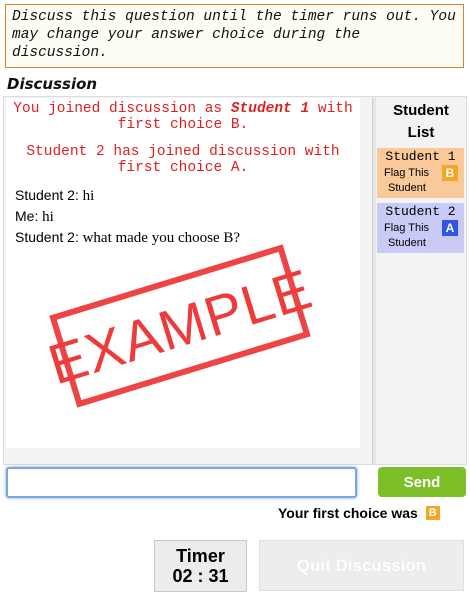 This screenshot has height=600, width=470. I want to click on student-identity: Student 1, so click(270, 109).